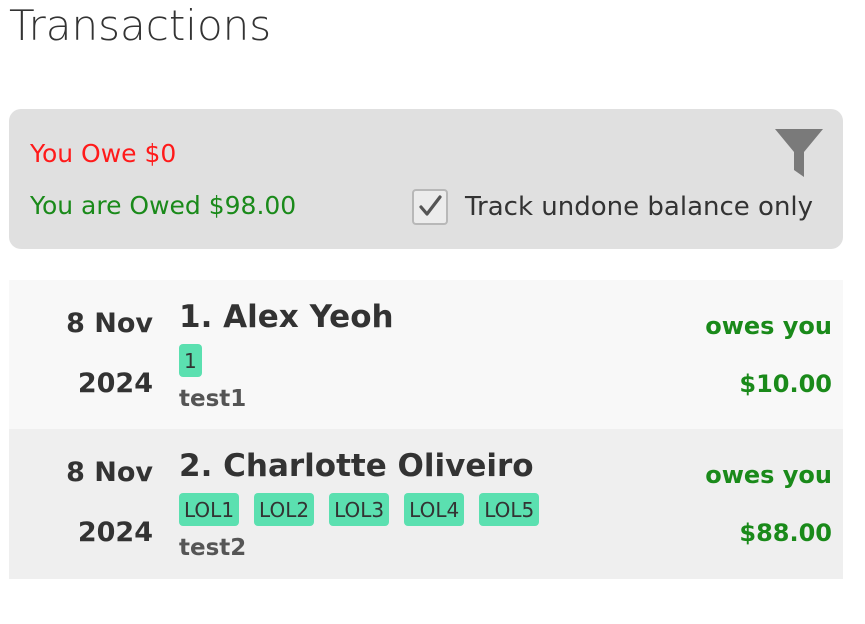 This screenshot has height=624, width=865. Describe the element at coordinates (286, 317) in the screenshot. I see `transaction-person-name: 1. Alex Yeoh` at that location.